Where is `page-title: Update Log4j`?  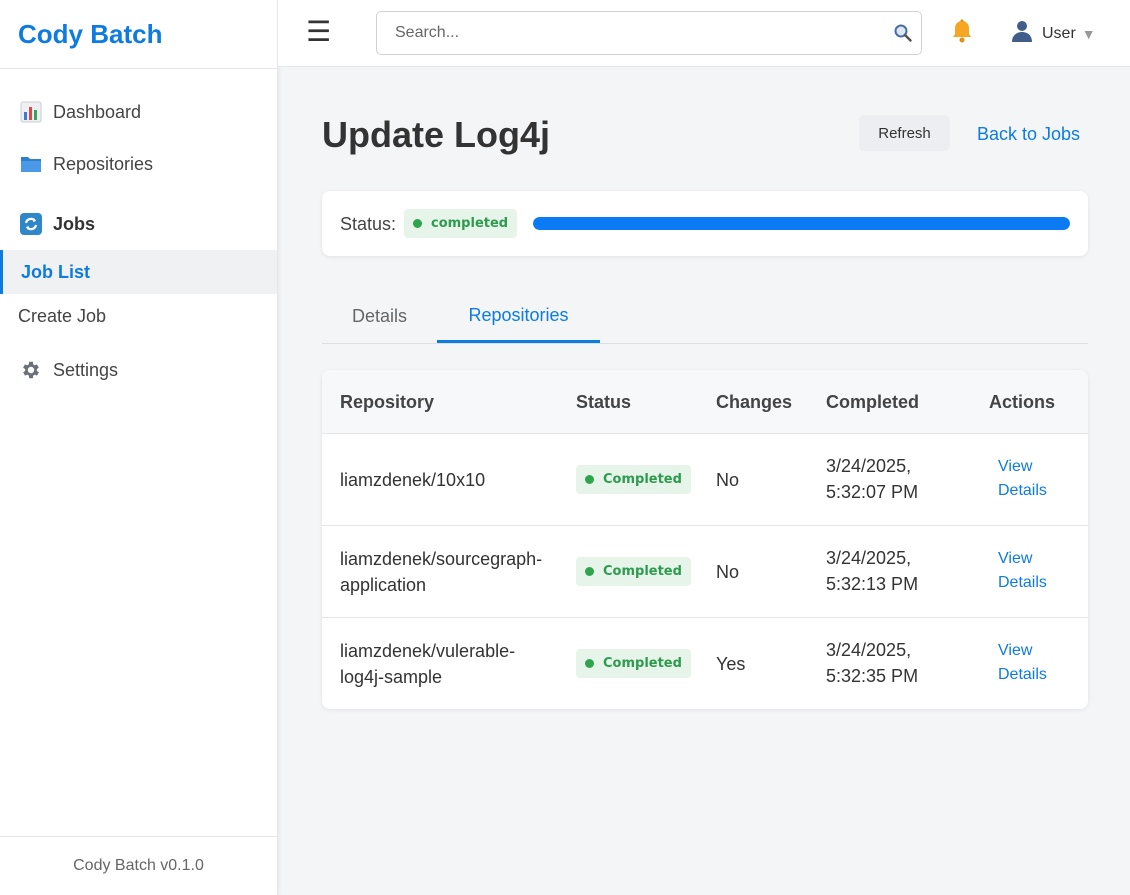
page-title: Update Log4j is located at coordinates (436, 134).